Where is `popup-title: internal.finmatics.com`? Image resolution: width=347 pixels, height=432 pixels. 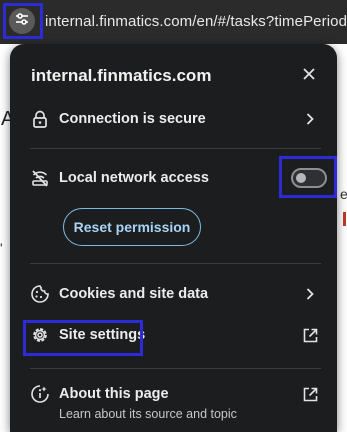 popup-title: internal.finmatics.com is located at coordinates (121, 75).